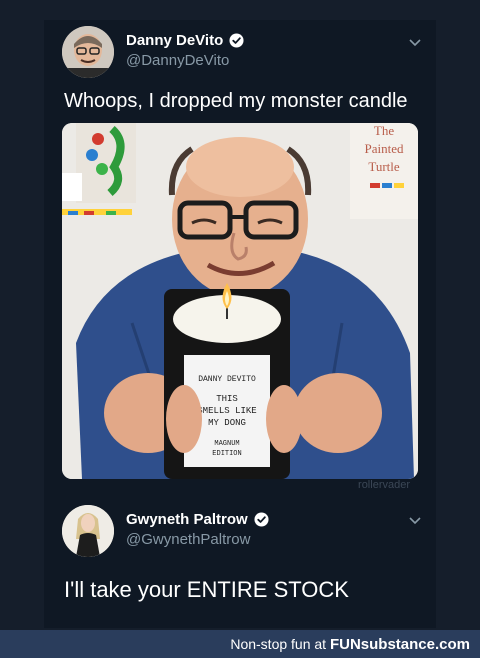 This screenshot has width=480, height=658. Describe the element at coordinates (226, 444) in the screenshot. I see `candle-label-edition-1: MAGNUM` at that location.